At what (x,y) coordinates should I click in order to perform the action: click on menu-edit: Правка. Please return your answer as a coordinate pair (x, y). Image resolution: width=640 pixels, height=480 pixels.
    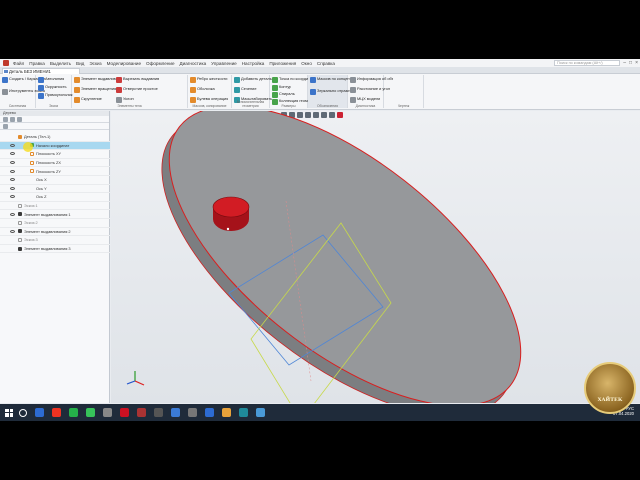
    Looking at the image, I should click on (37, 63).